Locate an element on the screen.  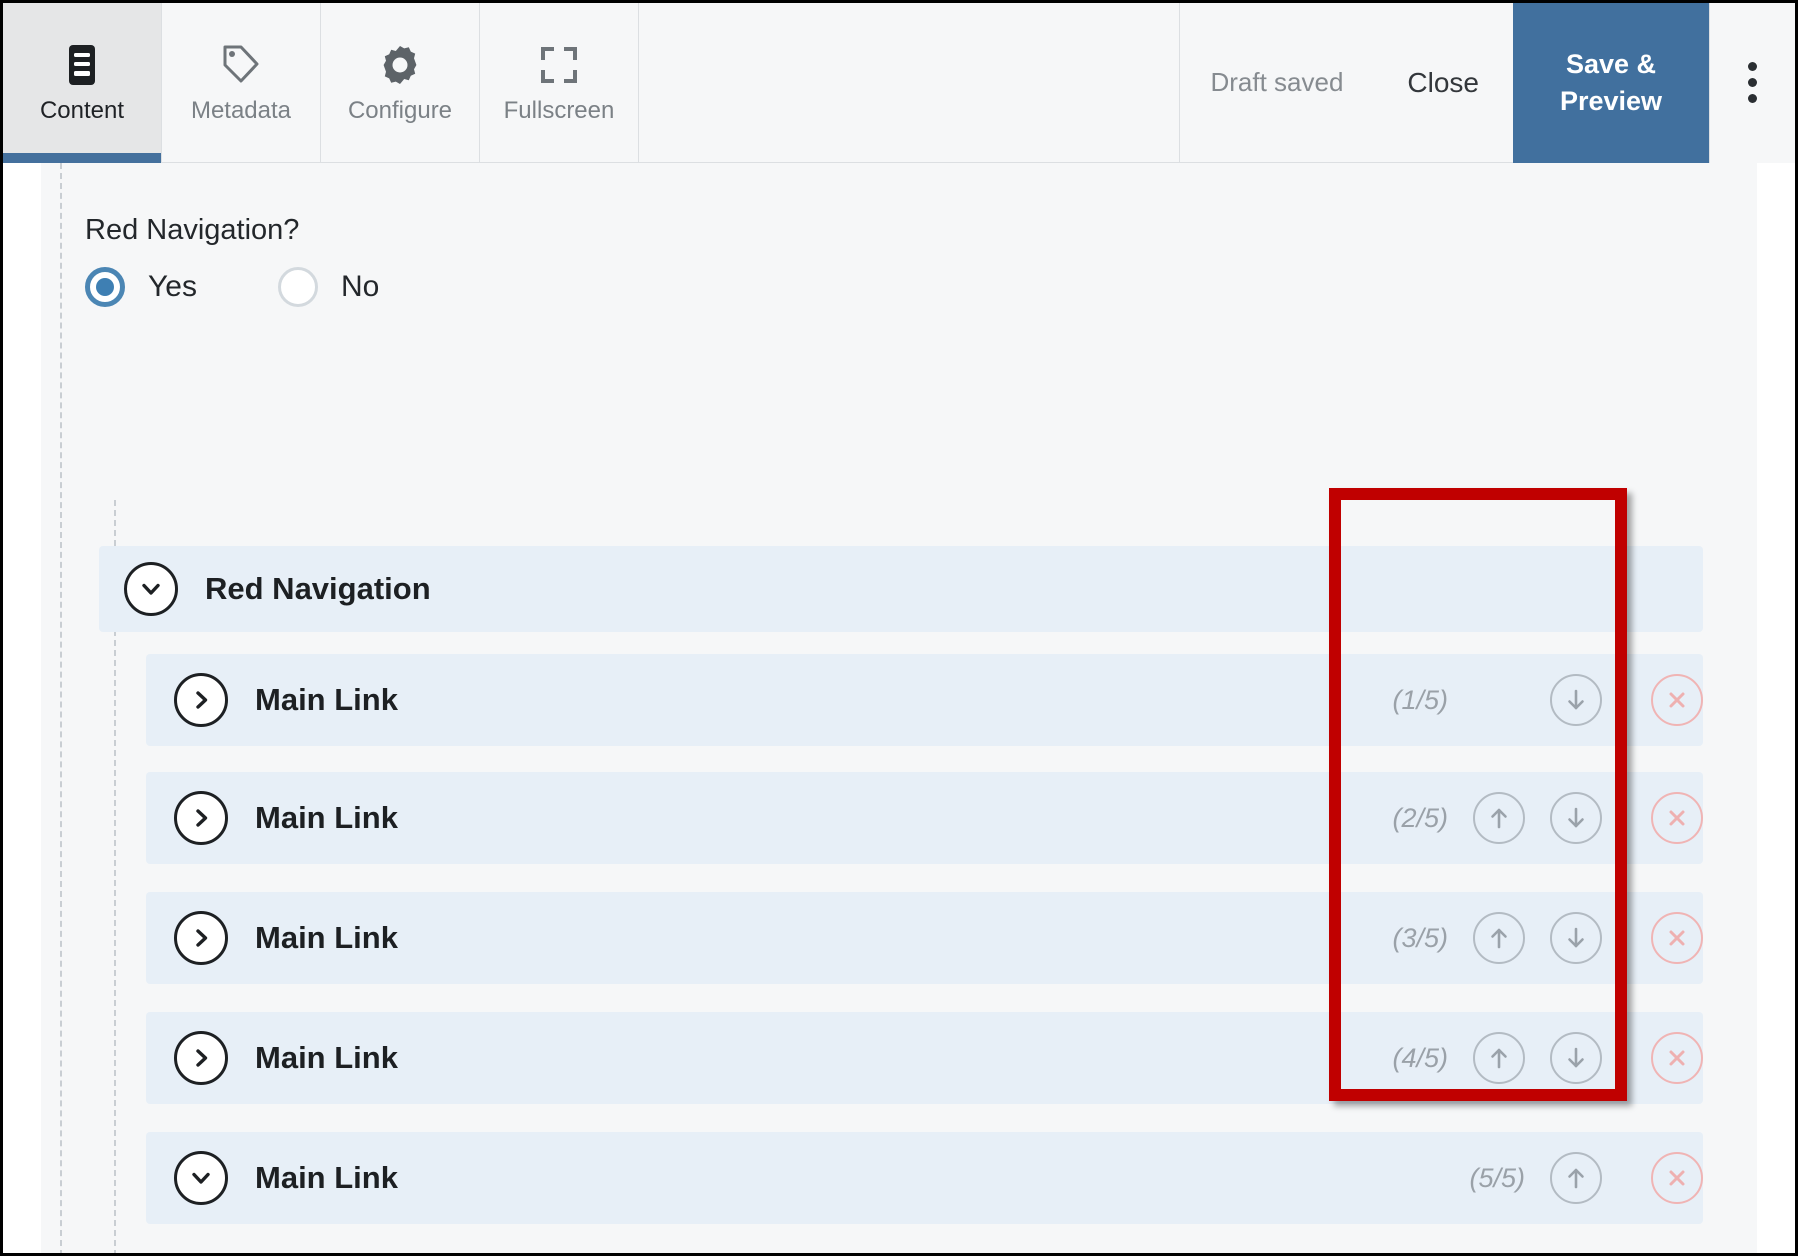
link-row-counter: (2/5) is located at coordinates (1420, 817).